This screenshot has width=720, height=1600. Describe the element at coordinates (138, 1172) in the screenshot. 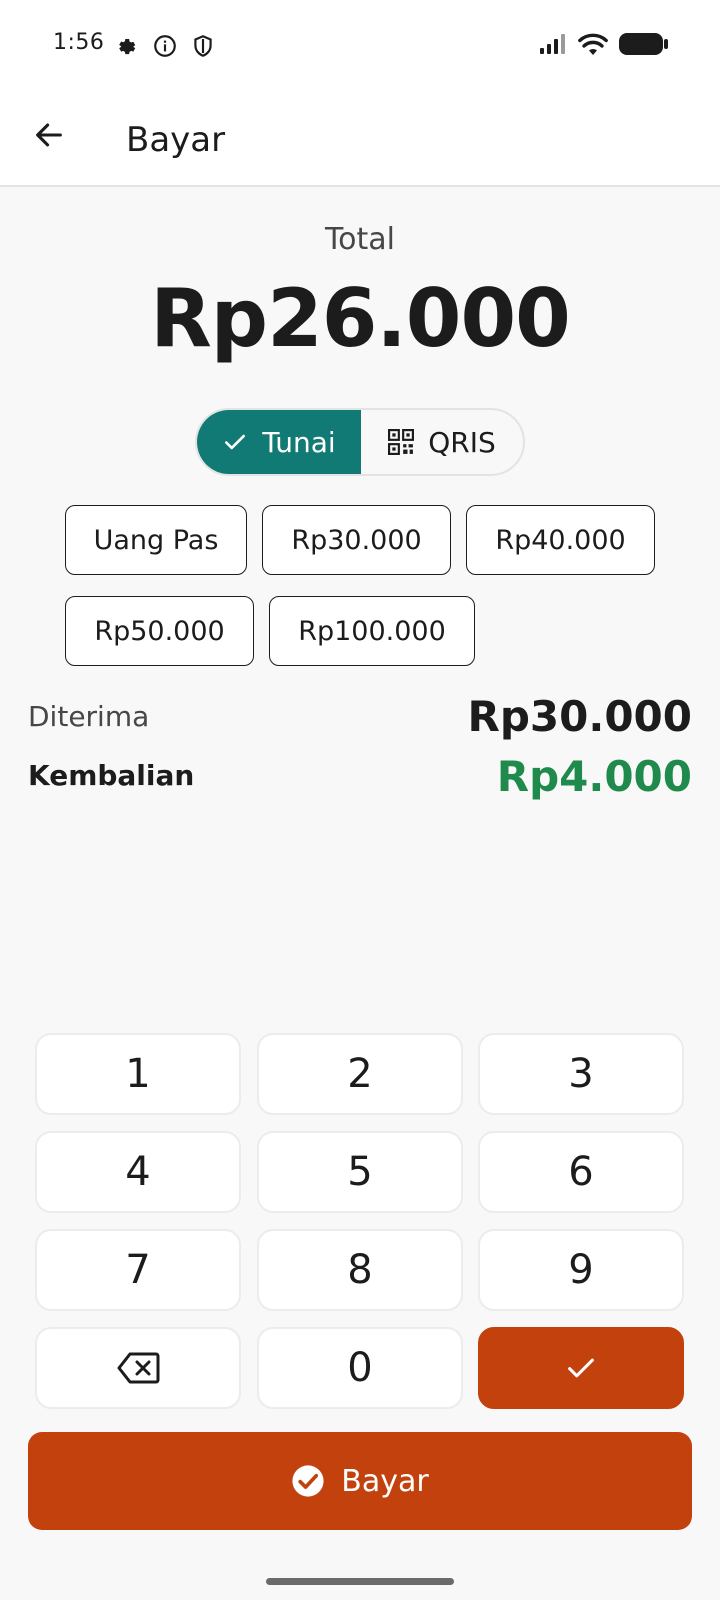

I see `keypad-key-4: 4` at that location.